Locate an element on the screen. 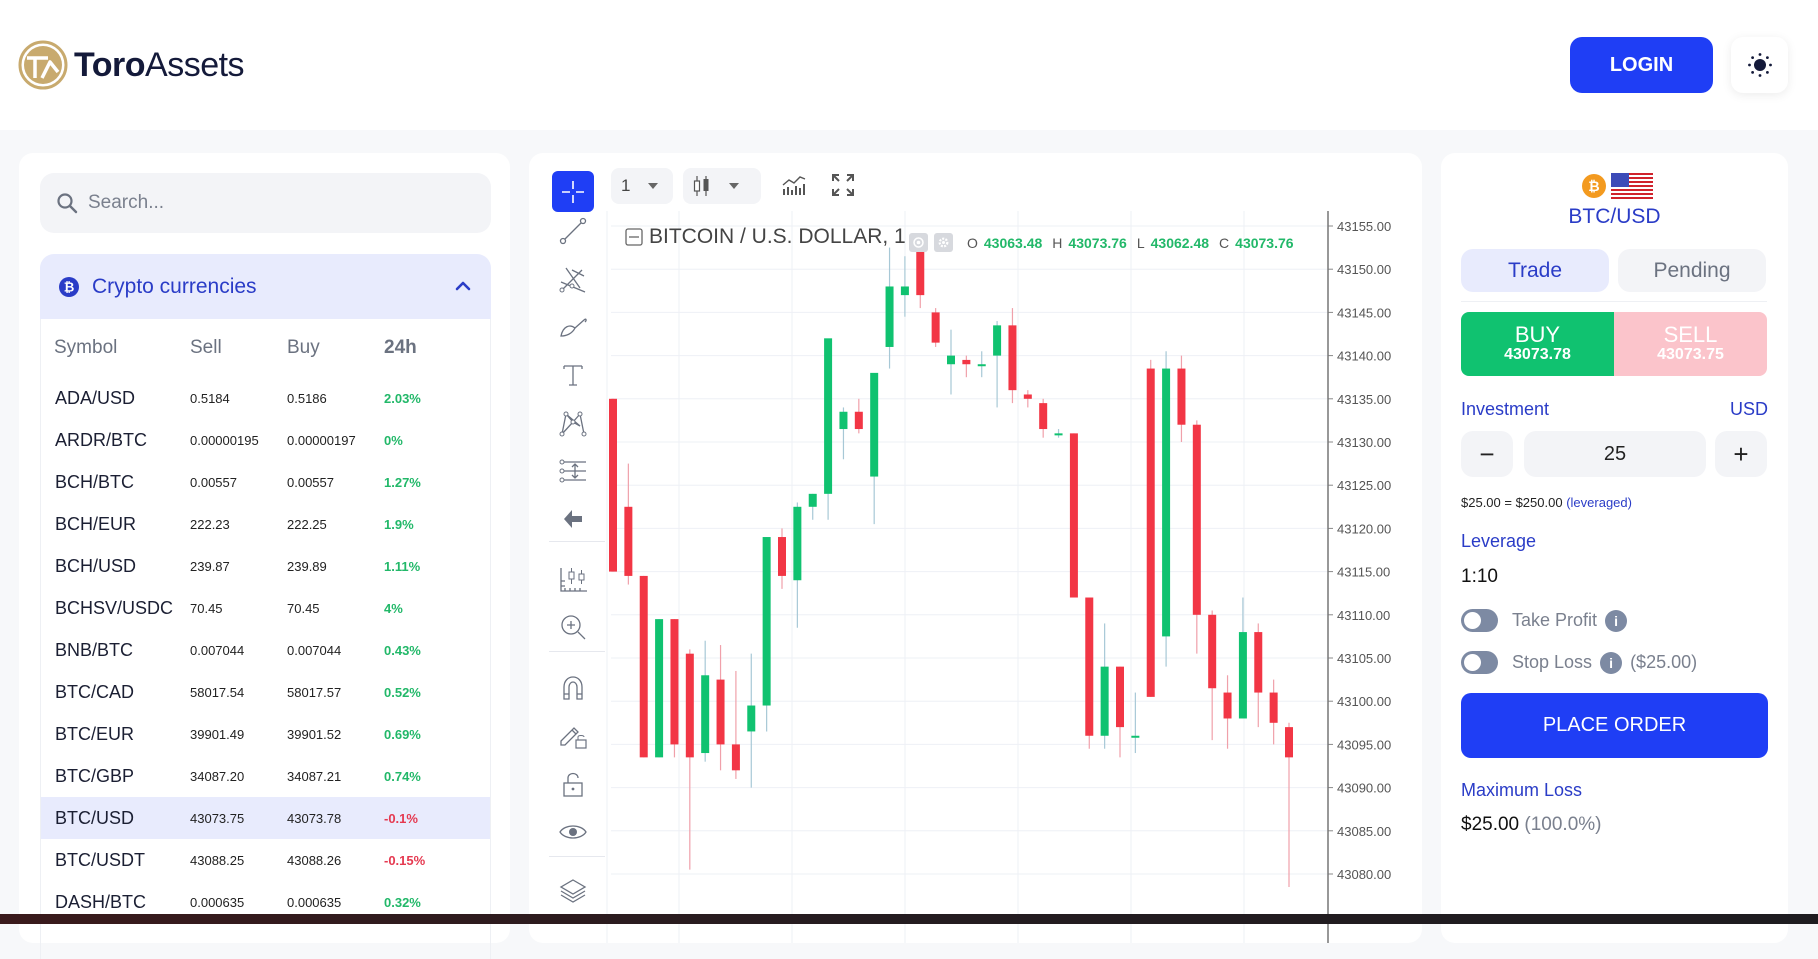 The height and width of the screenshot is (959, 1818). ohlc-close: 43073.76 is located at coordinates (1264, 242).